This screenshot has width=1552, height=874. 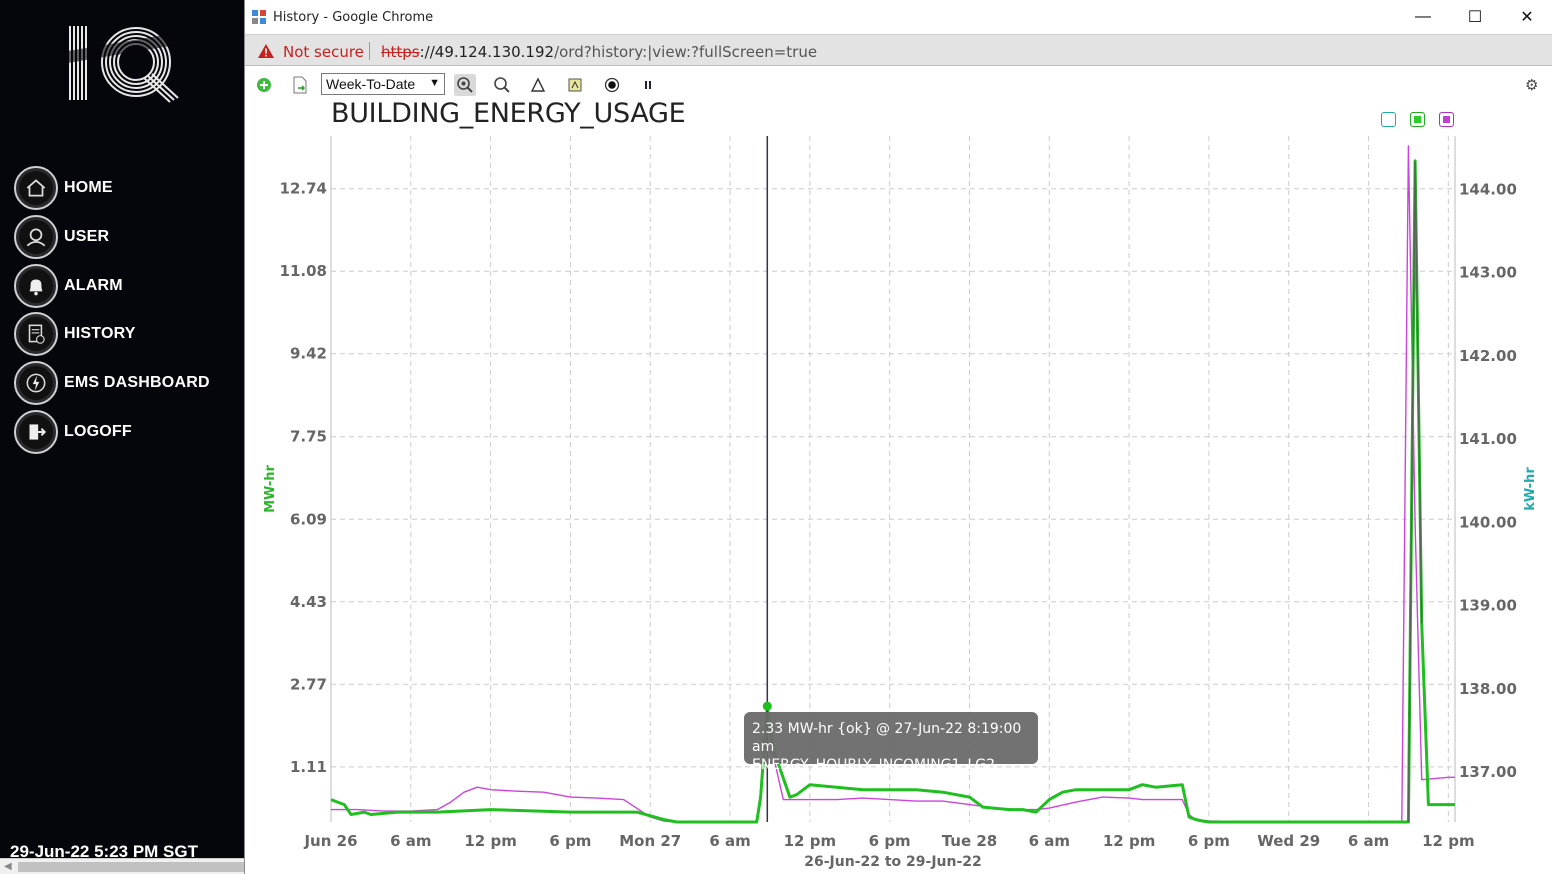 What do you see at coordinates (873, 765) in the screenshot?
I see `tooltip-series: ENERGY_HOURLY_INCOMING1_LG2` at bounding box center [873, 765].